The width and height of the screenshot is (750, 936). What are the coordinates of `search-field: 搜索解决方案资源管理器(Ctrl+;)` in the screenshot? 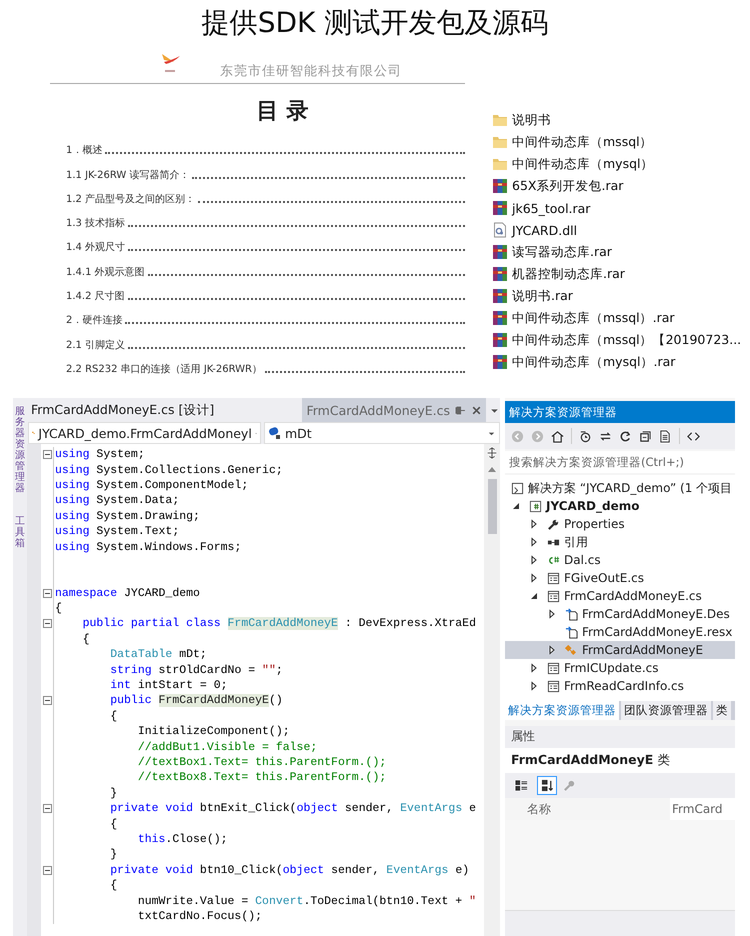 It's located at (620, 462).